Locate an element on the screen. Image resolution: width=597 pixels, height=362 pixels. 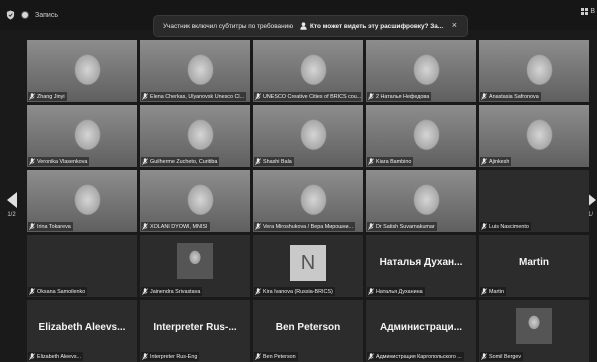
participant-tile: Jainendra Srivastava is located at coordinates (195, 266).